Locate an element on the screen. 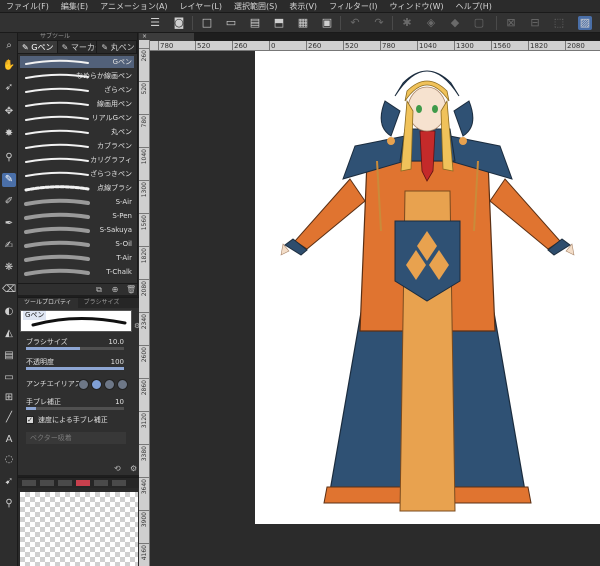  save-icon: ▤ is located at coordinates (255, 23).